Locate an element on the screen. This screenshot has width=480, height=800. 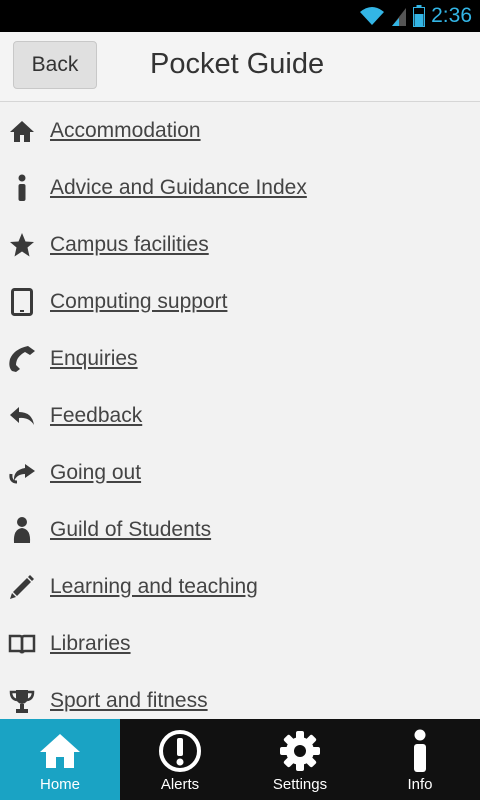
tab-label: Home is located at coordinates (59, 784).